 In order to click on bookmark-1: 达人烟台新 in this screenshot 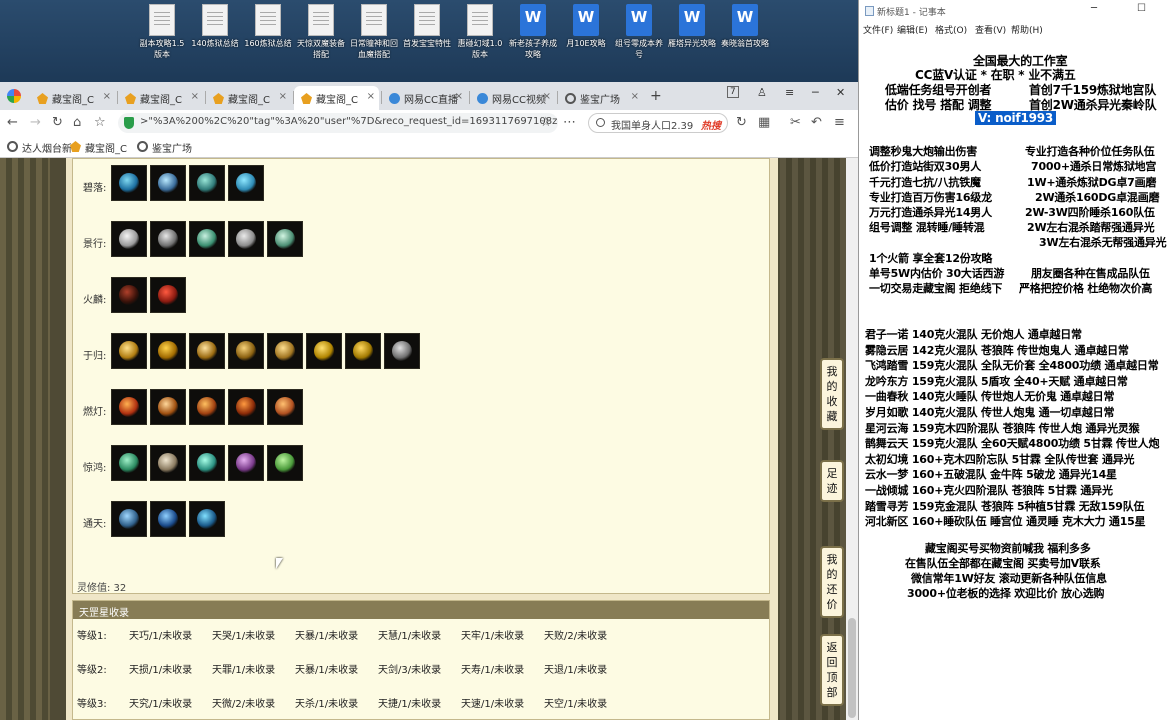, I will do `click(39, 147)`.